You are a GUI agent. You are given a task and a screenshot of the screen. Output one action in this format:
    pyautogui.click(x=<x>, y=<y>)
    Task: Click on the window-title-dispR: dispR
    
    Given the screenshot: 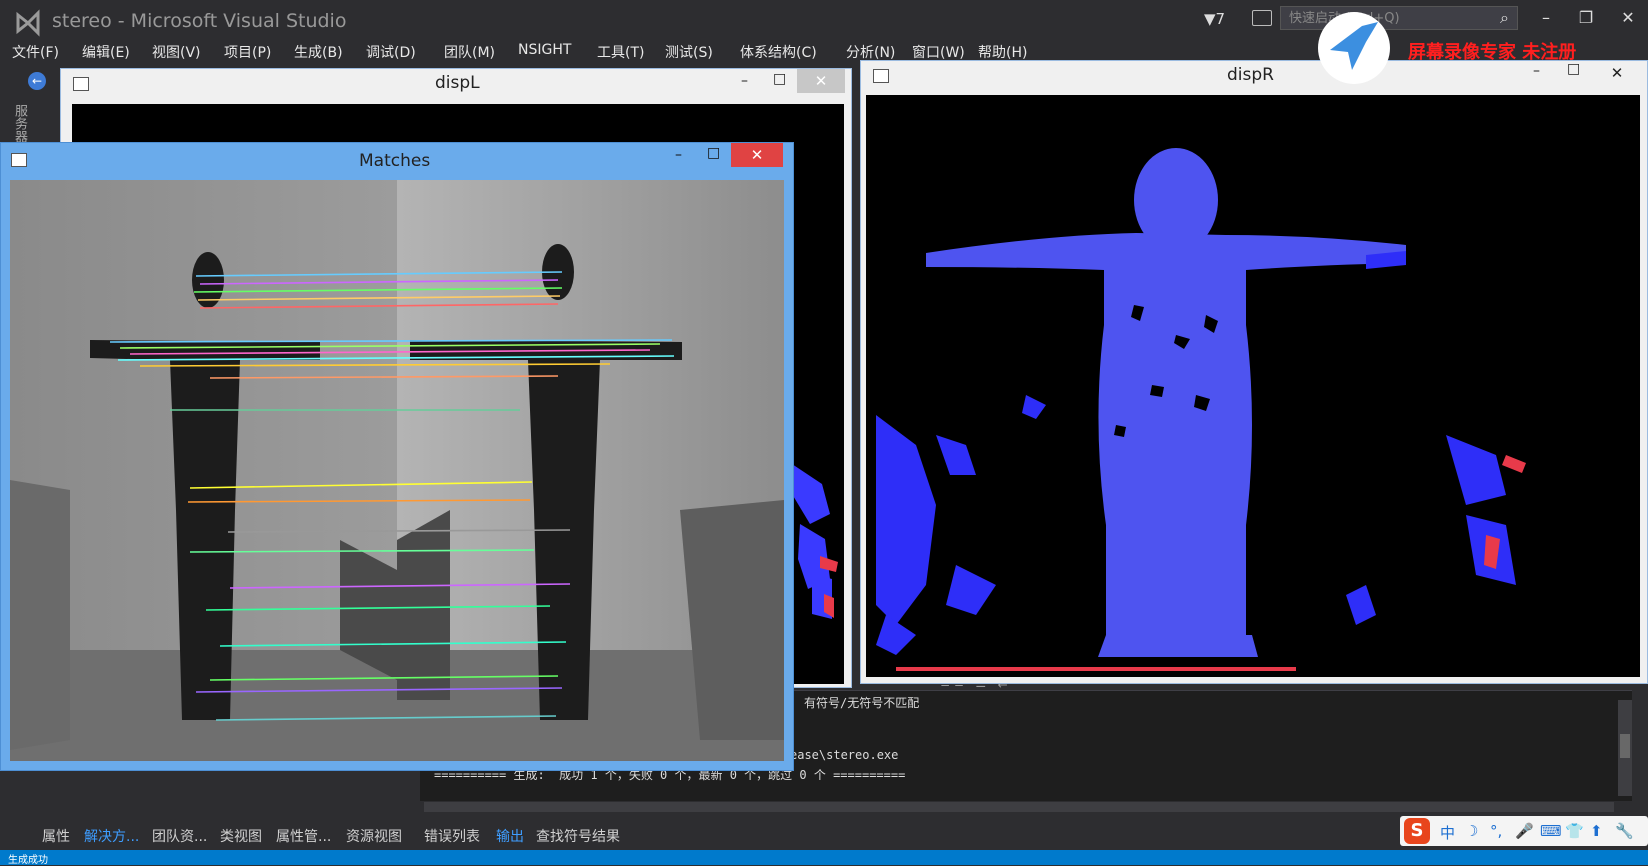 What is the action you would take?
    pyautogui.click(x=1250, y=75)
    